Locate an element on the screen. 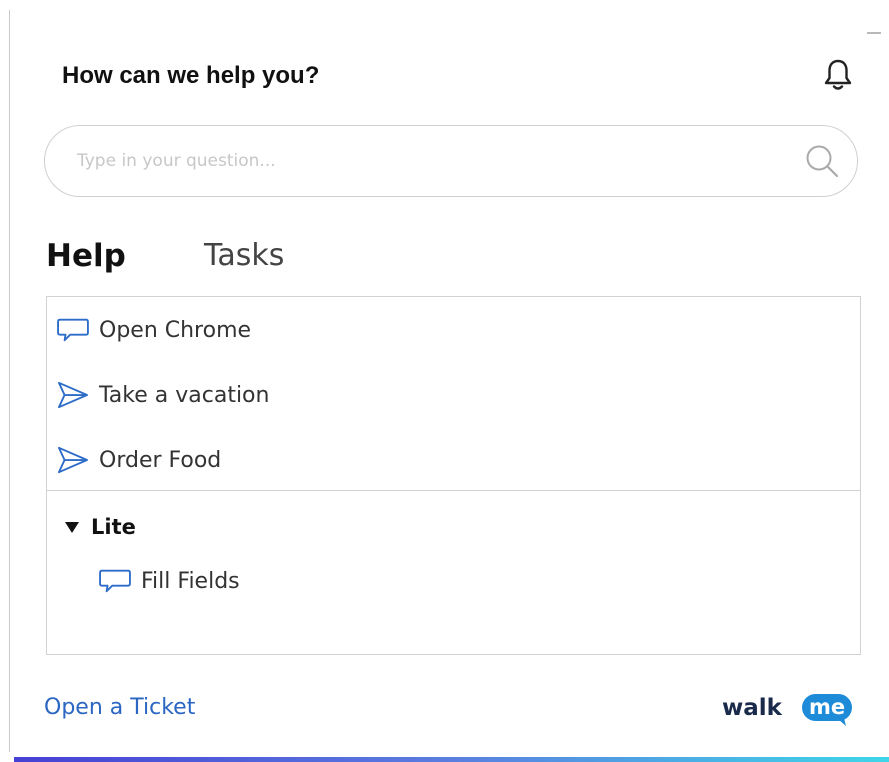 The image size is (889, 762). list-divider is located at coordinates (453, 490).